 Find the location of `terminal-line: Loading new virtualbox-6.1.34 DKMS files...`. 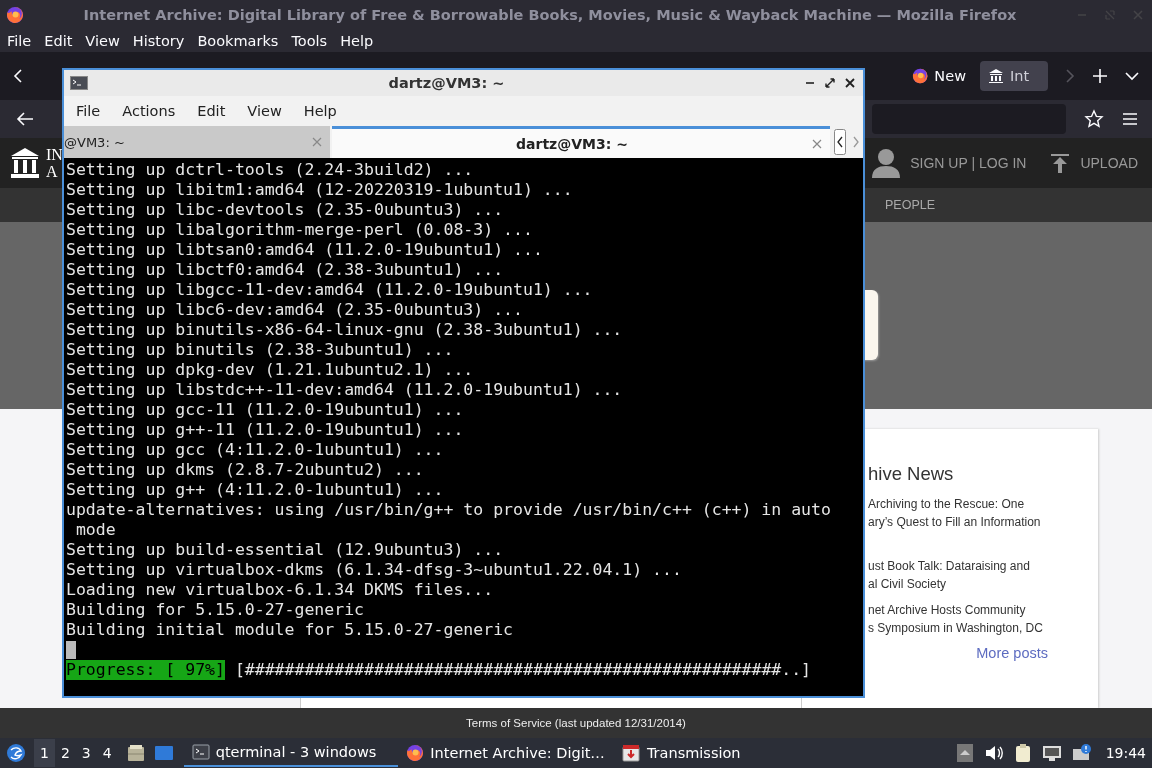

terminal-line: Loading new virtualbox-6.1.34 DKMS files... is located at coordinates (280, 590).